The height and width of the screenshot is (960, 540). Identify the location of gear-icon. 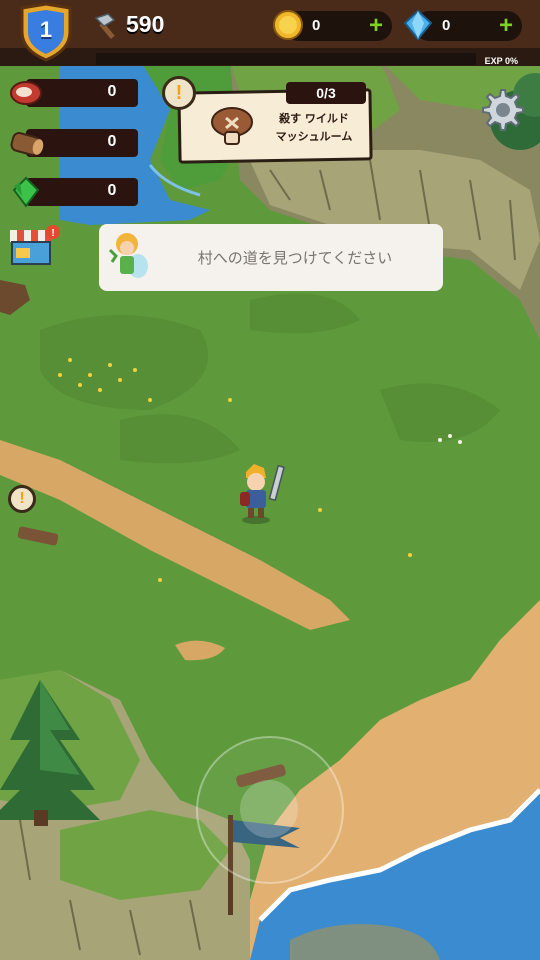
(501, 109).